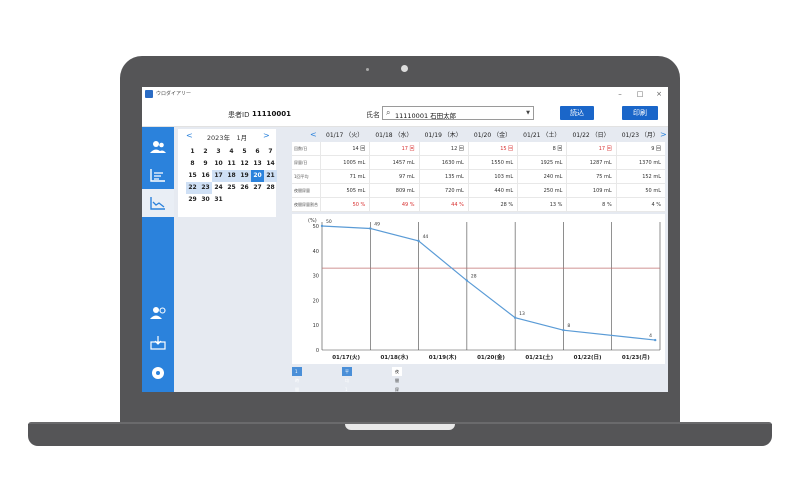 The width and height of the screenshot is (800, 500). What do you see at coordinates (192, 176) in the screenshot?
I see `calendar-day: 15` at bounding box center [192, 176].